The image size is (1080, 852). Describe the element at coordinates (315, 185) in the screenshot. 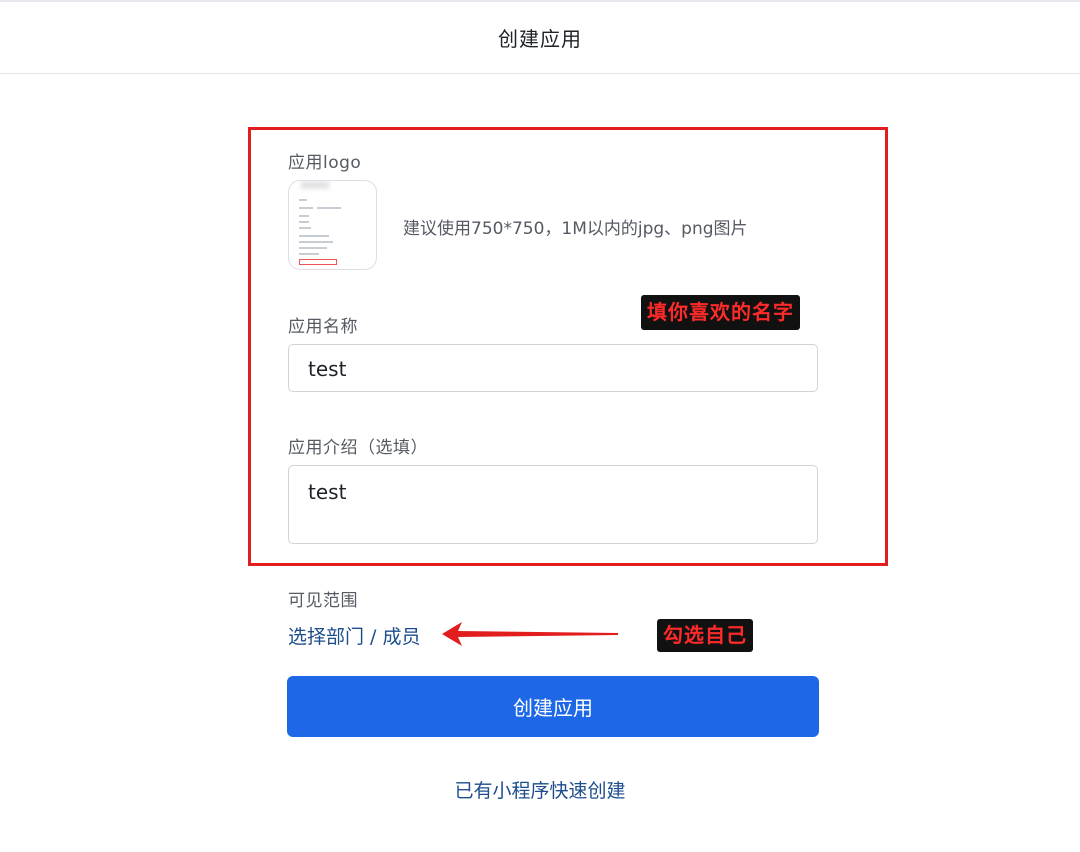

I see `logo-thumbnail-blur` at that location.